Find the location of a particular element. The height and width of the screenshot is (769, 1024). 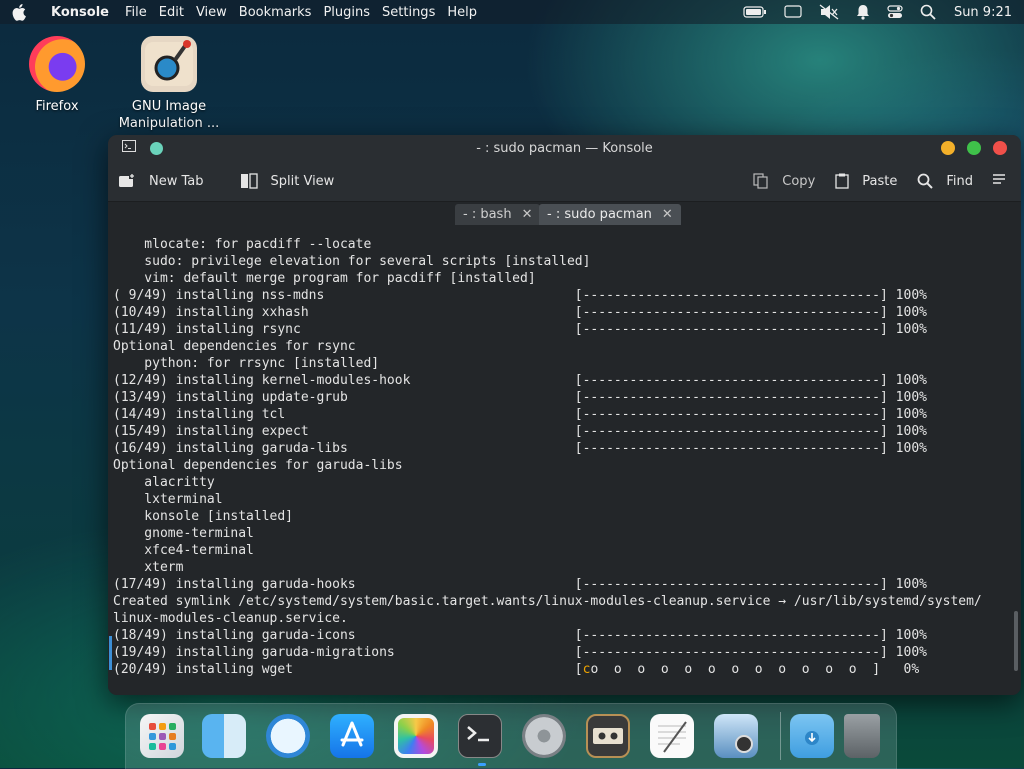

app-name: Konsole is located at coordinates (80, 12).